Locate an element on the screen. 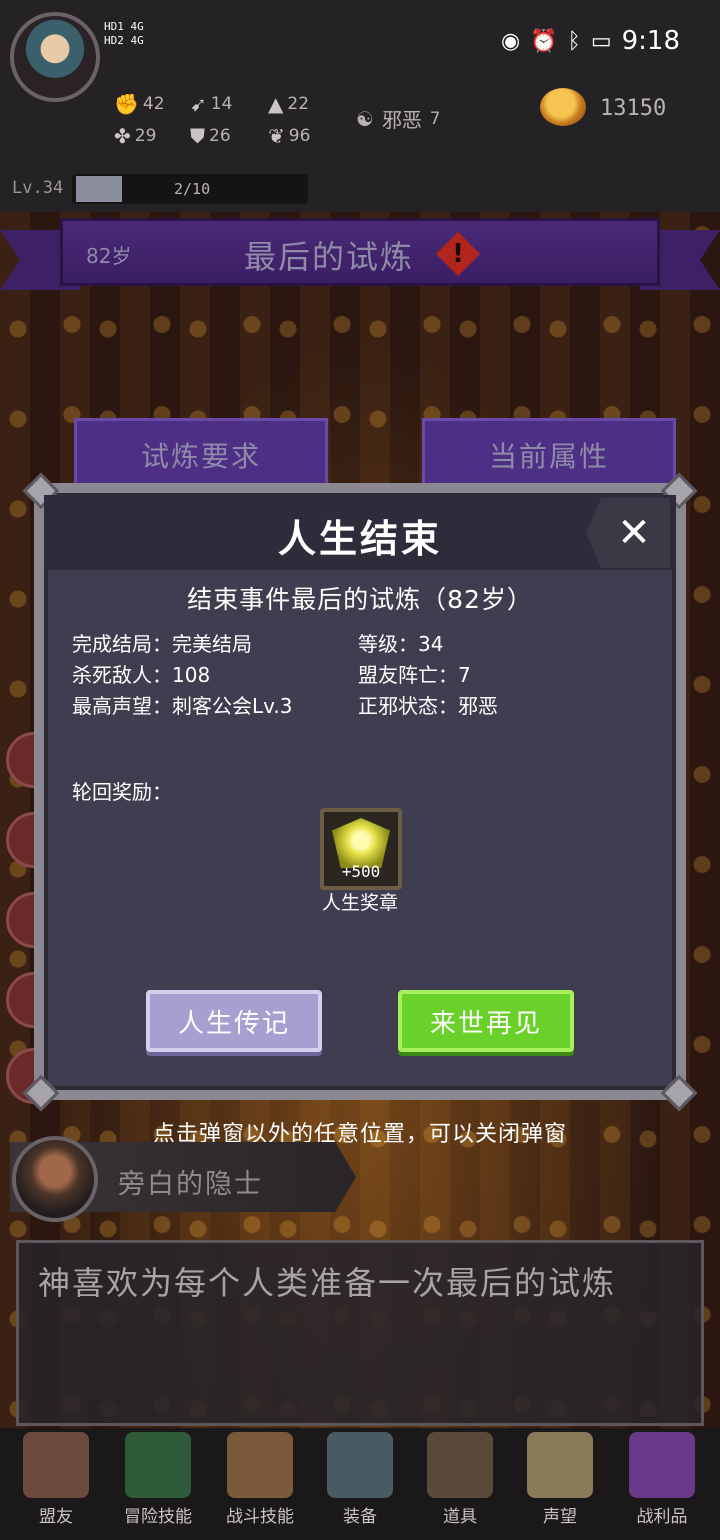 This screenshot has width=720, height=1540. leaf-icon: ❦ is located at coordinates (276, 136).